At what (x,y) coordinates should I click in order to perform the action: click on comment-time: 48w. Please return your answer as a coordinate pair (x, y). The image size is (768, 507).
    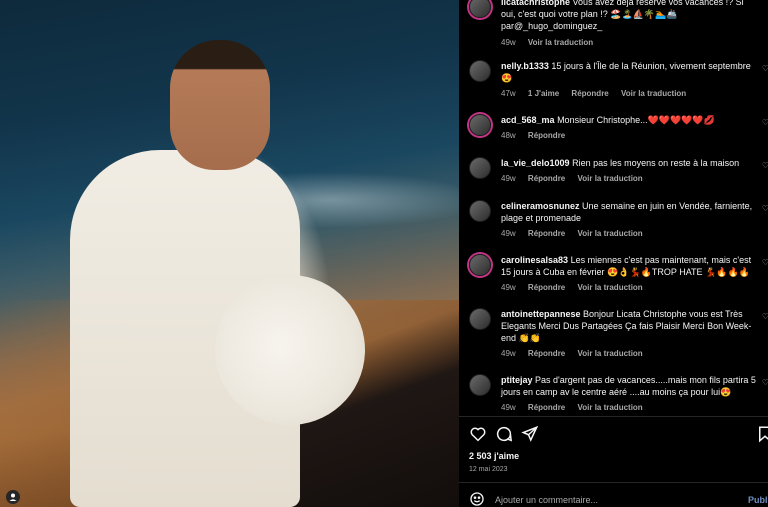
    Looking at the image, I should click on (508, 135).